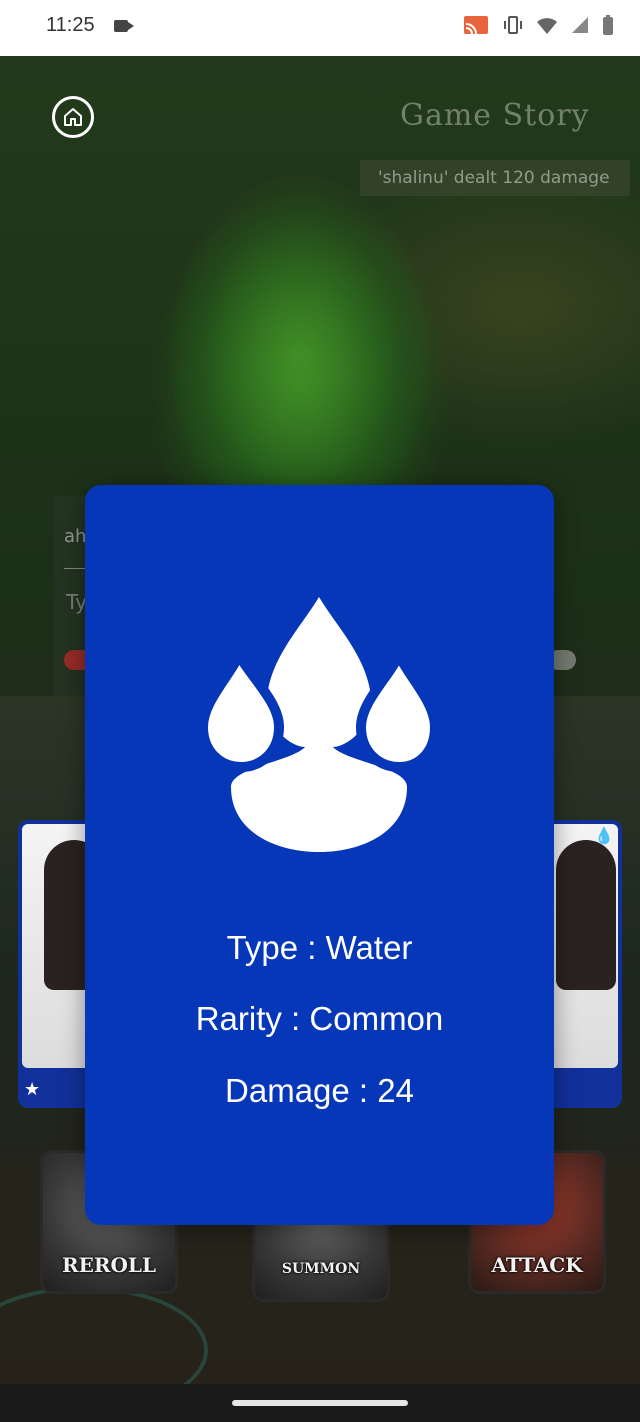 The height and width of the screenshot is (1422, 640). Describe the element at coordinates (547, 26) in the screenshot. I see `wifi-icon` at that location.